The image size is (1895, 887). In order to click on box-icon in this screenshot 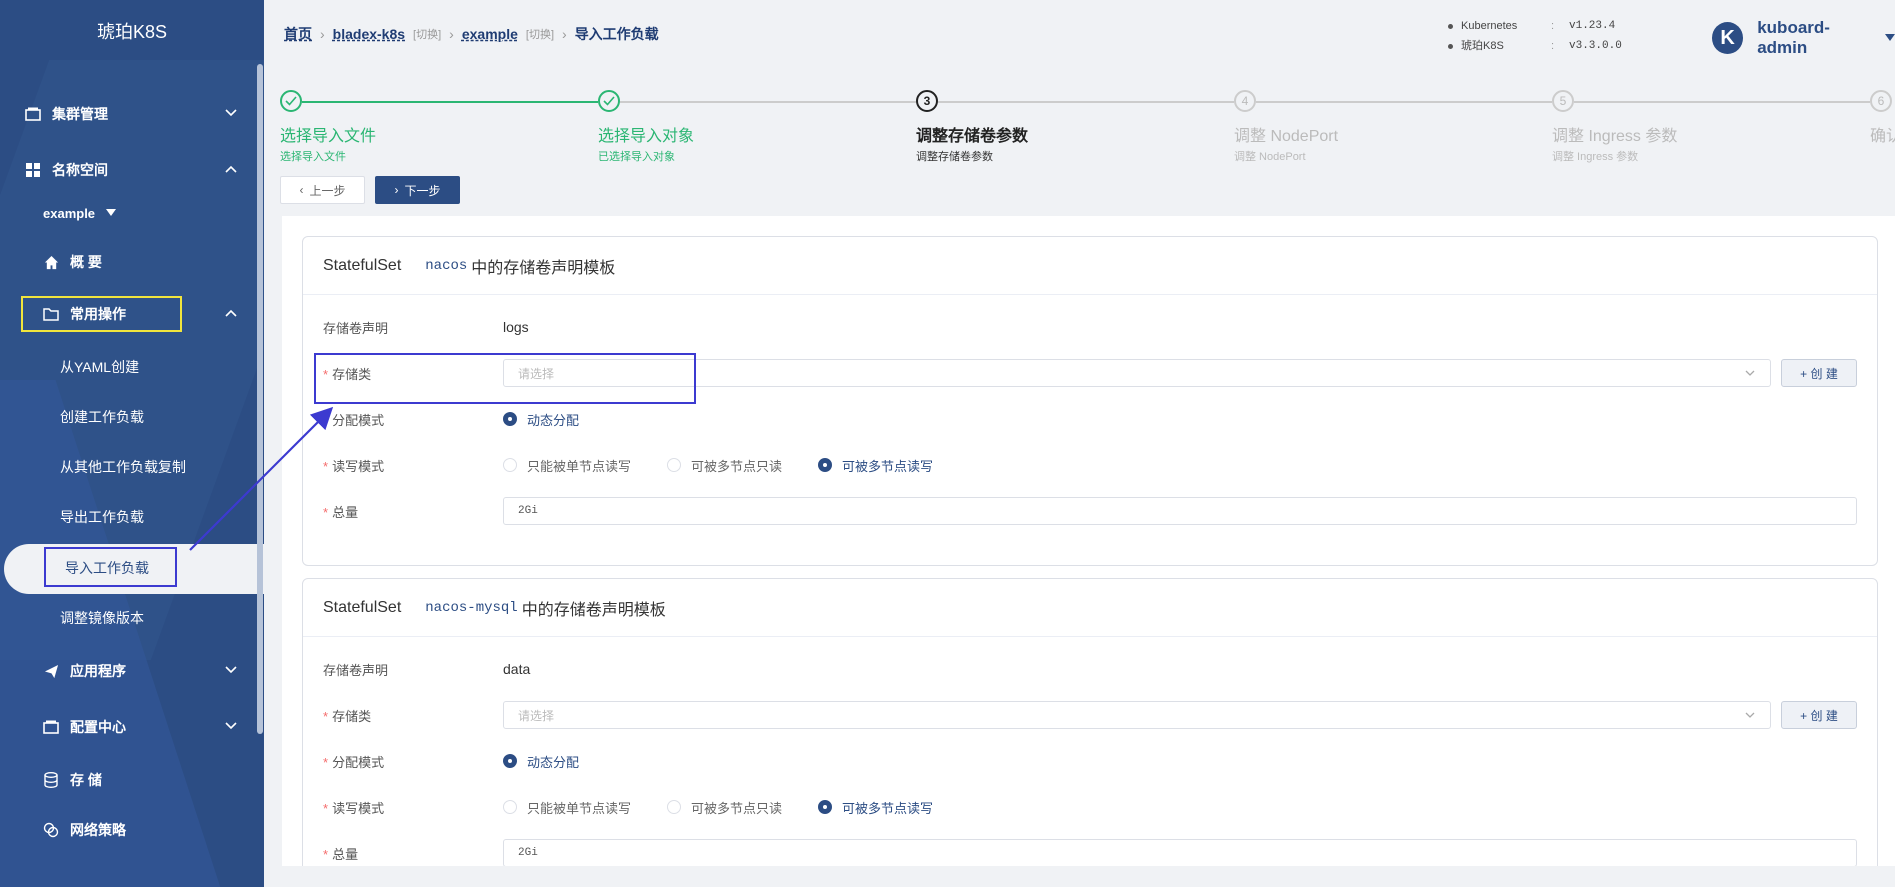, I will do `click(51, 727)`.